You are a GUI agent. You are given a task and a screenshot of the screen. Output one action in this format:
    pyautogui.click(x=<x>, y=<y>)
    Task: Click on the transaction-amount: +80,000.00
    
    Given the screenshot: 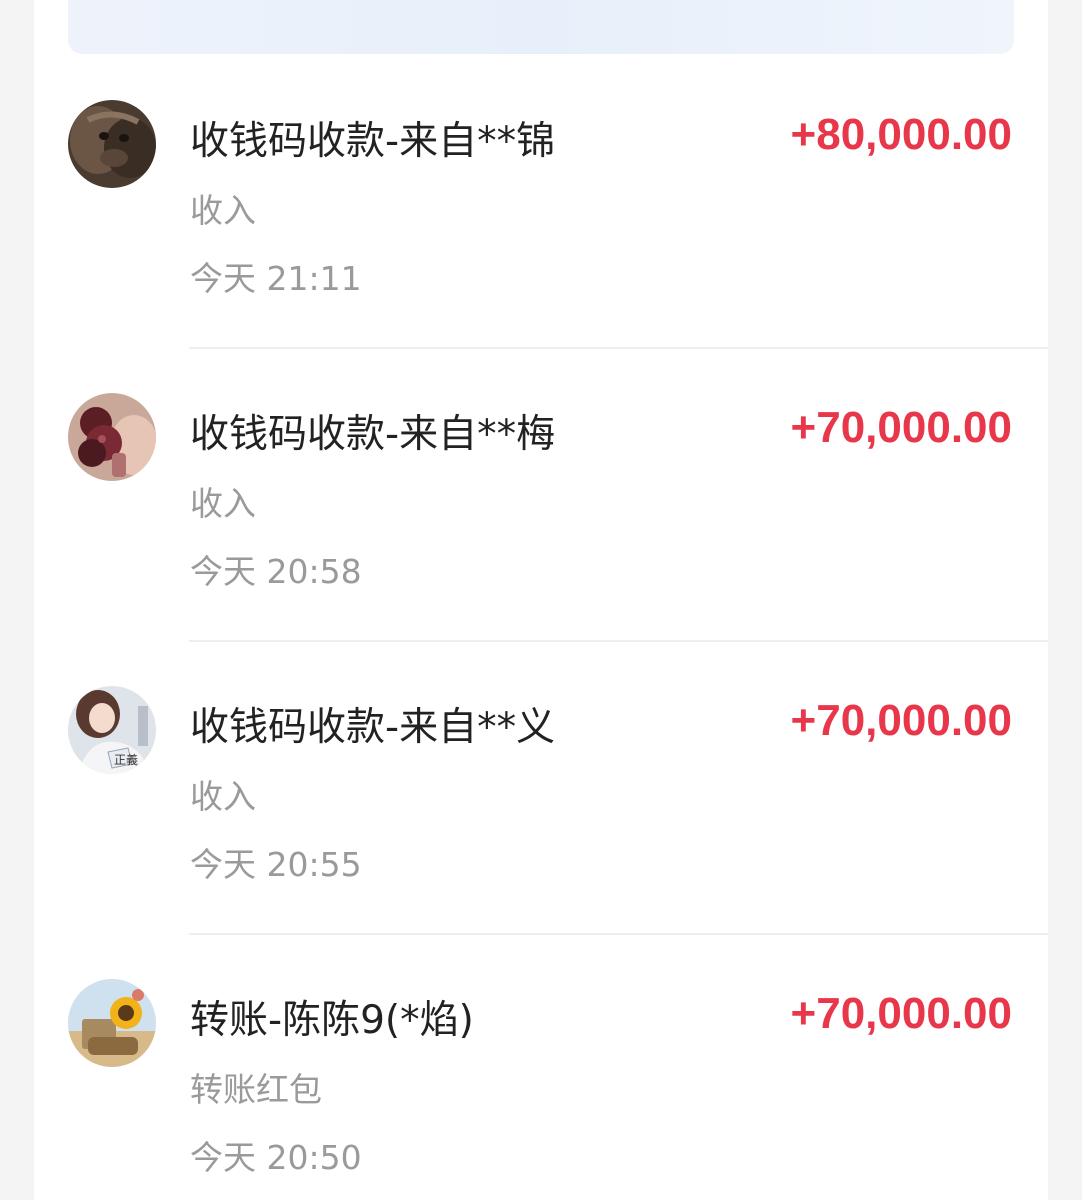 What is the action you would take?
    pyautogui.click(x=901, y=134)
    